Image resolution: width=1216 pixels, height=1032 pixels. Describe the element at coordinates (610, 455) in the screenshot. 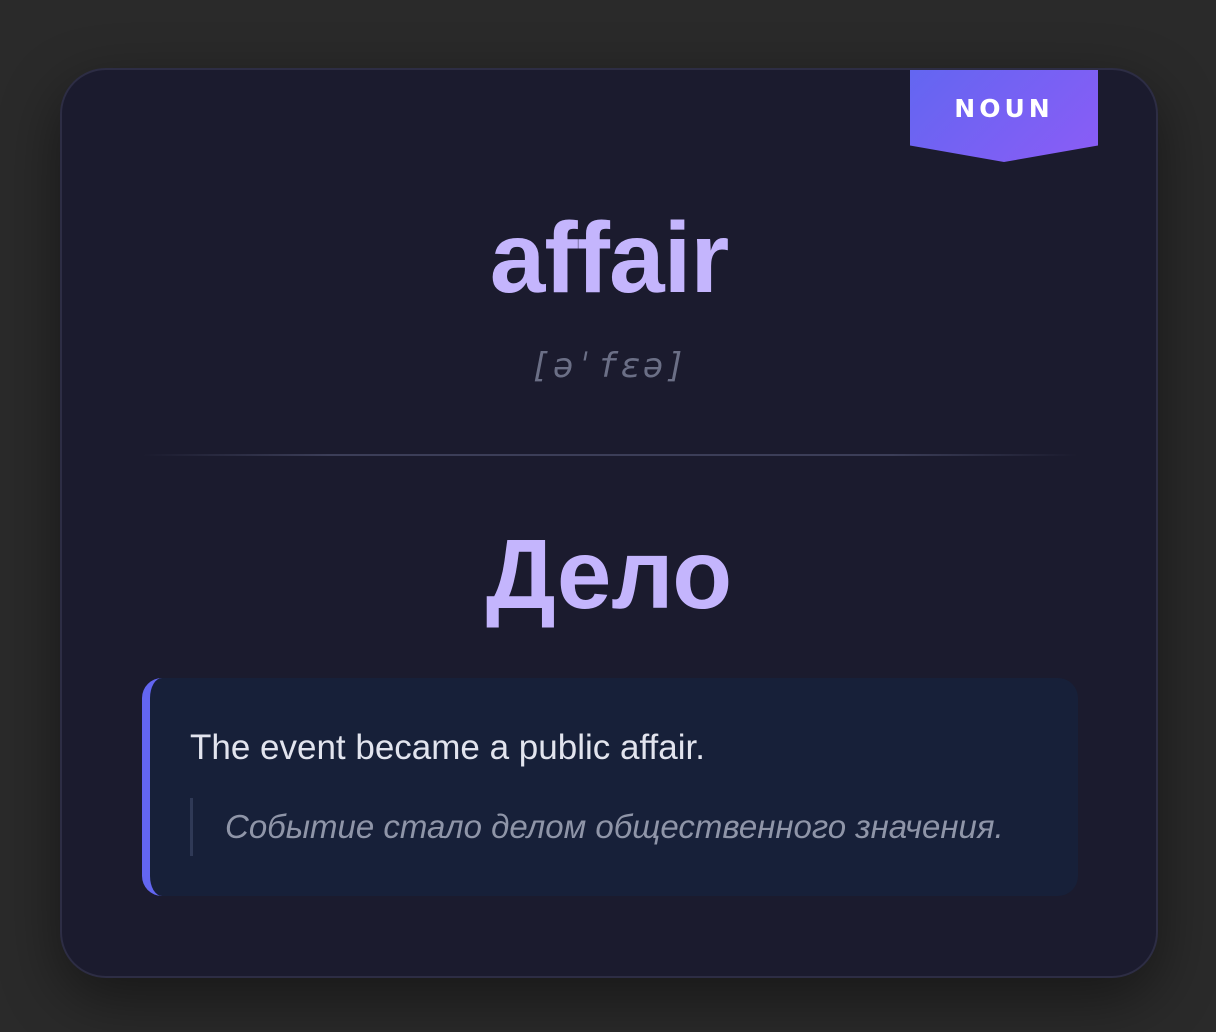

I see `divider` at that location.